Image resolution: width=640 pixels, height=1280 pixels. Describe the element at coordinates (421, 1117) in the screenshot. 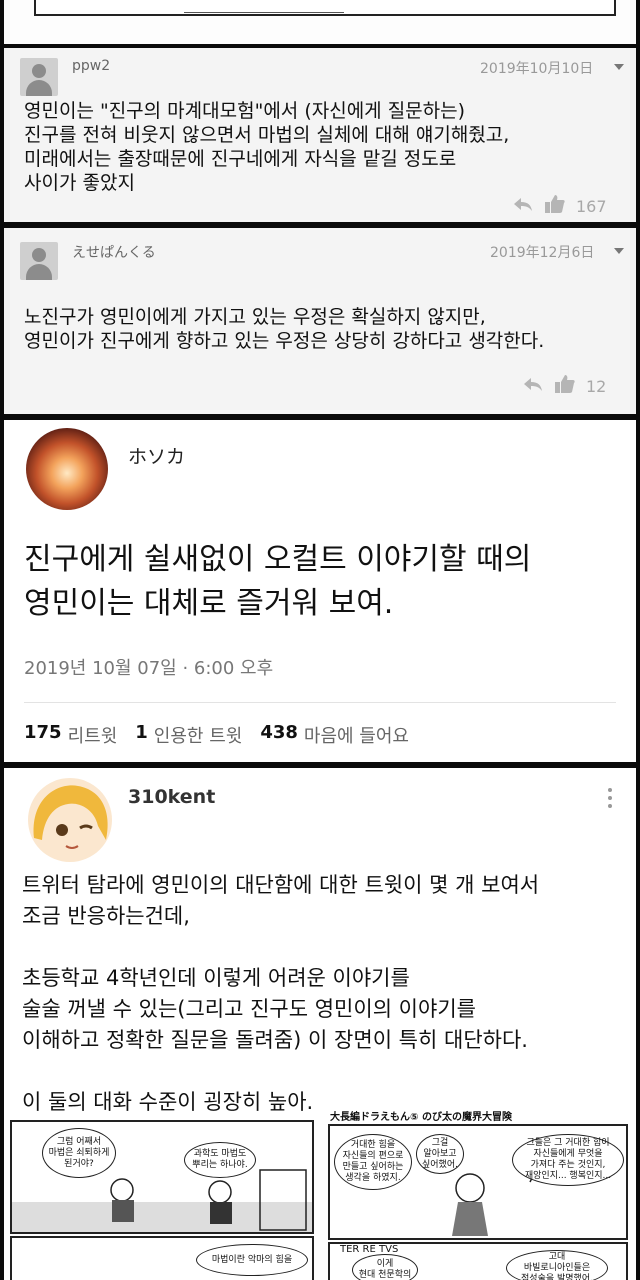

I see `manga-title: 大長編ドラえもん⑤ のび太の魔界大冒険` at that location.